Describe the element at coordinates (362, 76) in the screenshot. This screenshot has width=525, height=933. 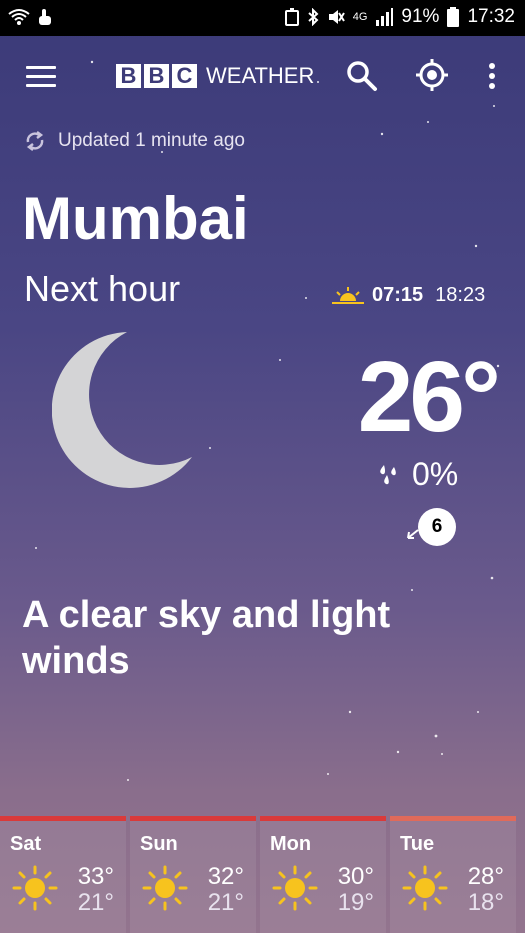
I see `search-icon` at that location.